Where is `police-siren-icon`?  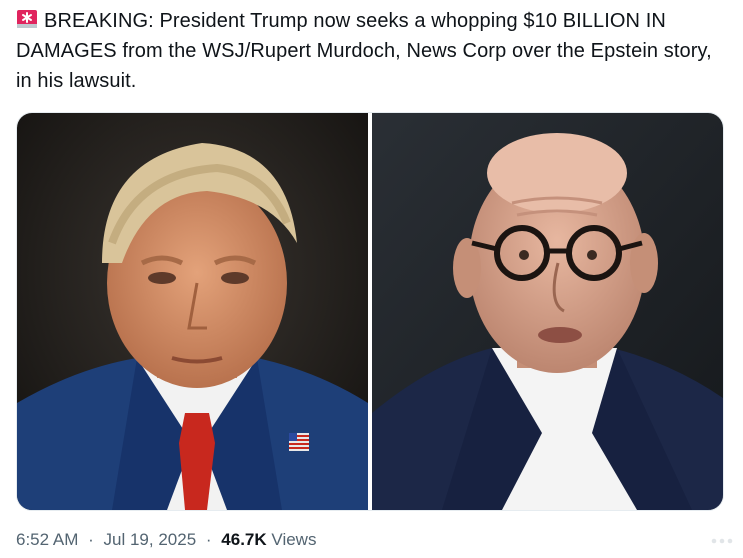 police-siren-icon is located at coordinates (27, 19).